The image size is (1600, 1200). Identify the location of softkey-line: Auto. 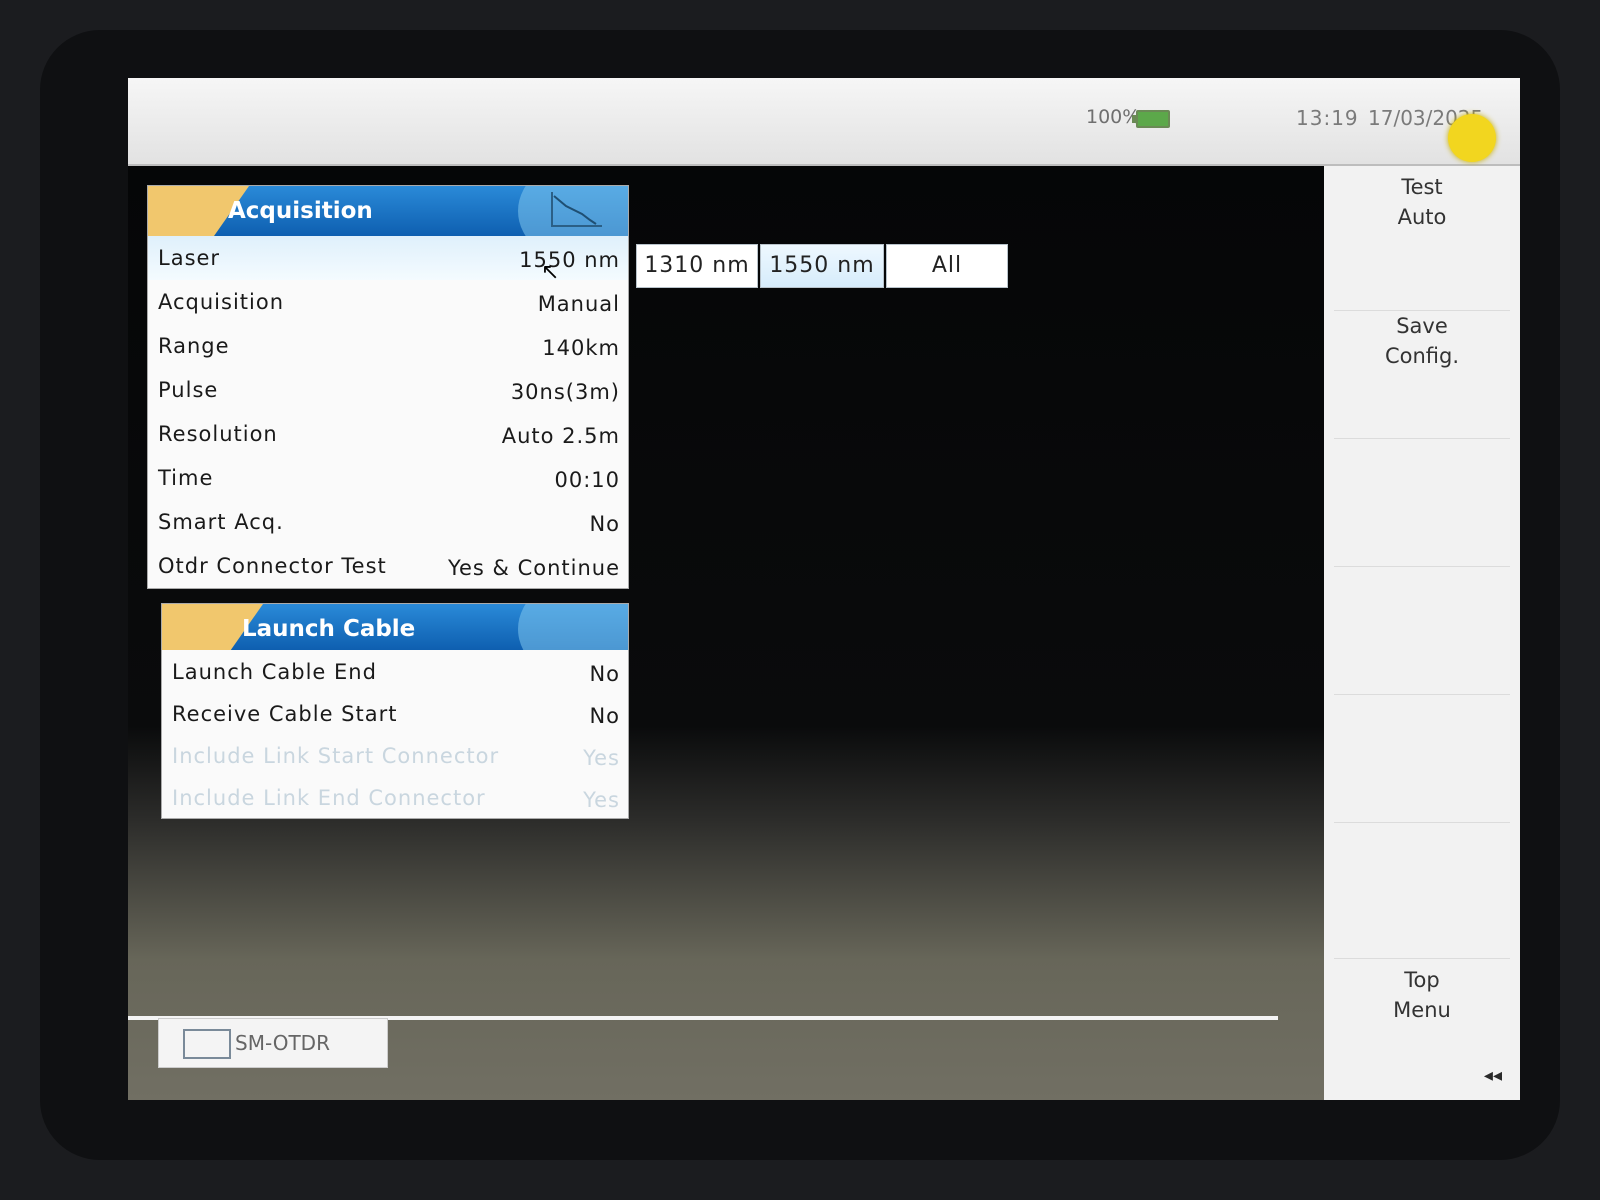
(1422, 217).